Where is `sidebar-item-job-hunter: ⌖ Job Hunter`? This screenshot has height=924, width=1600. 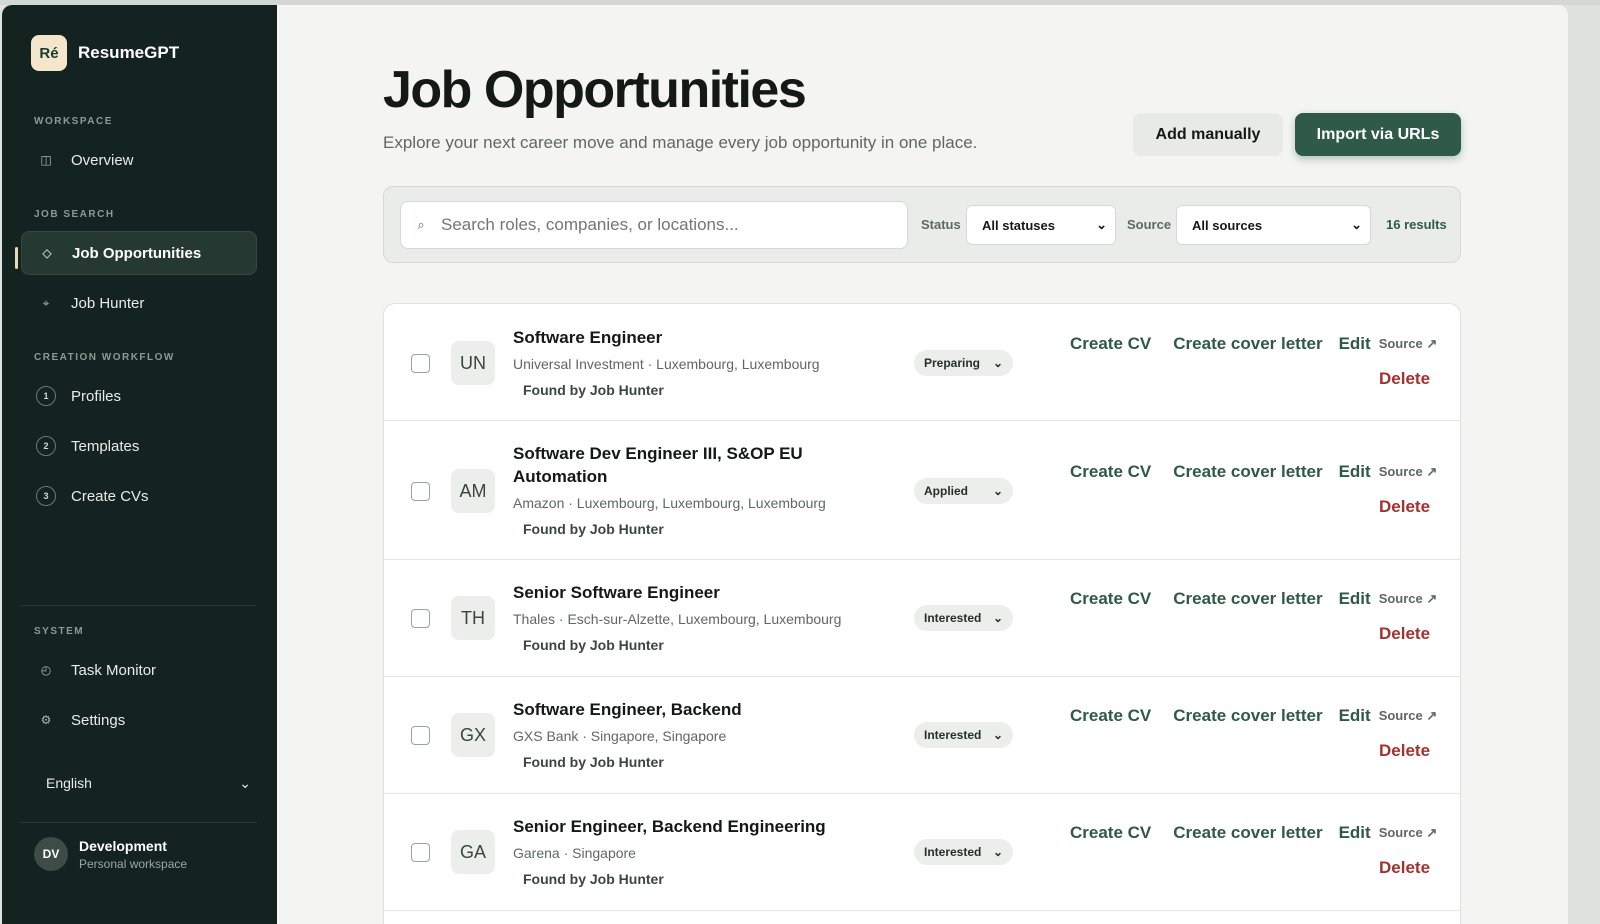
sidebar-item-job-hunter: ⌖ Job Hunter is located at coordinates (139, 303).